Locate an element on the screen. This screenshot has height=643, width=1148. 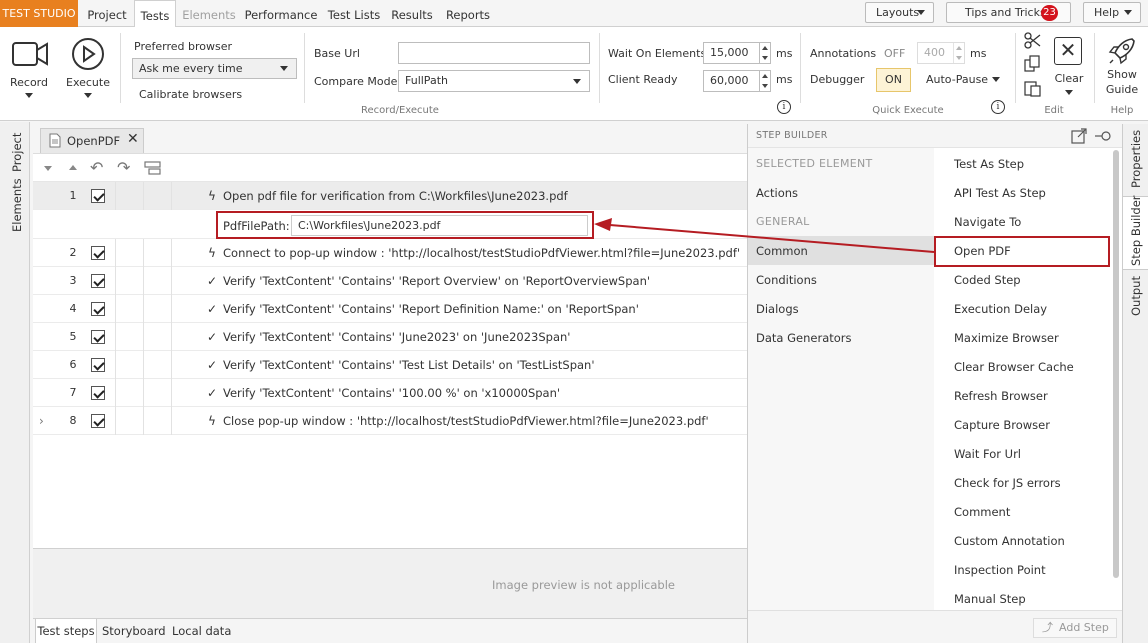
scrollbar-thumb is located at coordinates (1116, 364).